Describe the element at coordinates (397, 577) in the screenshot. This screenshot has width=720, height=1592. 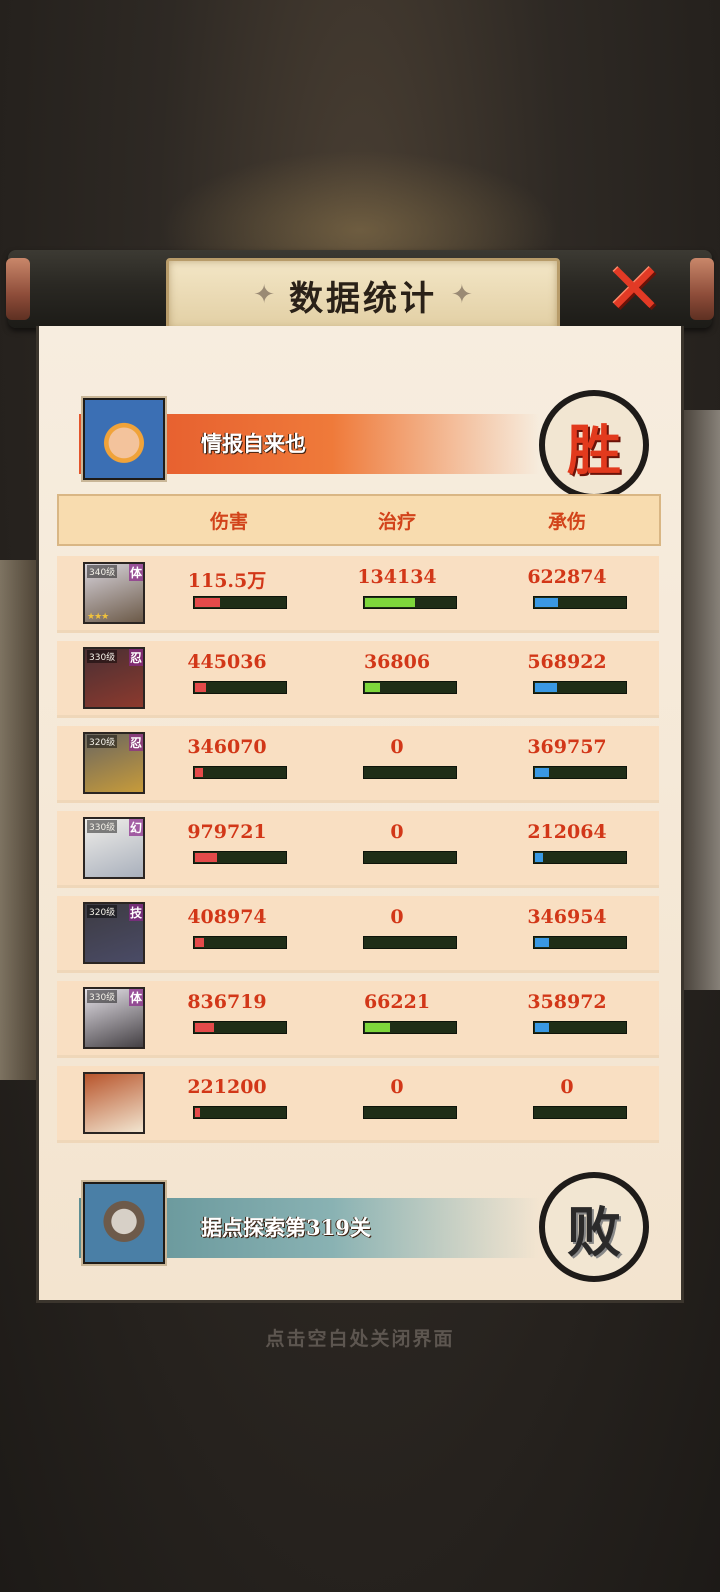
I see `heal-value: 134134` at that location.